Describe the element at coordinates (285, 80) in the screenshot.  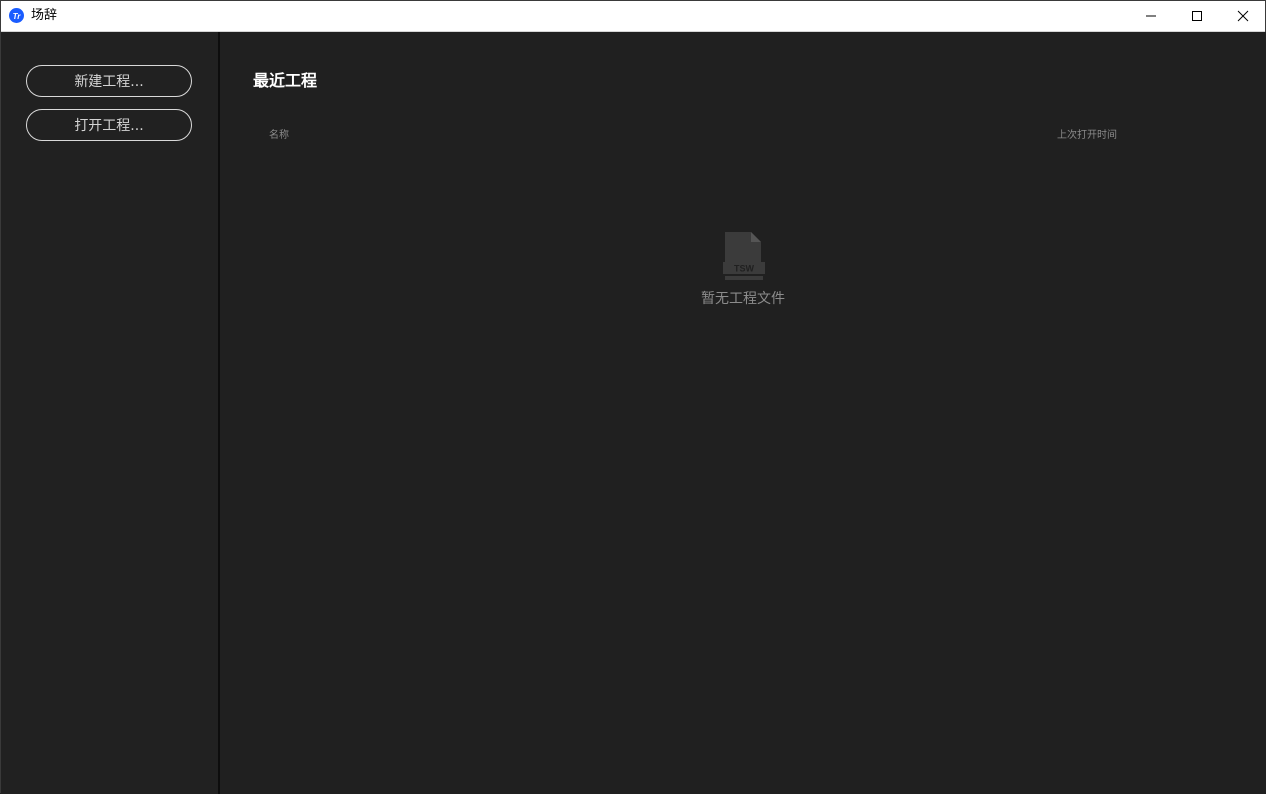
I see `recent-projects-title: 最近工程` at that location.